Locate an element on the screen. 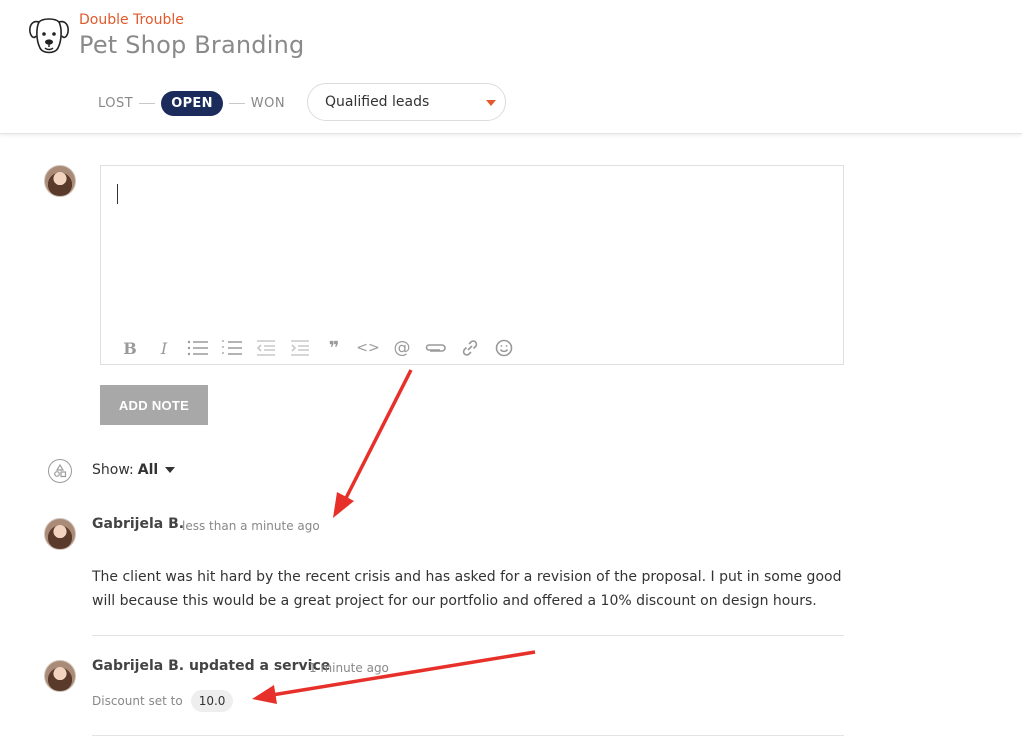 This screenshot has width=1022, height=740. pipeline-stages: LOST OPEN WON is located at coordinates (191, 103).